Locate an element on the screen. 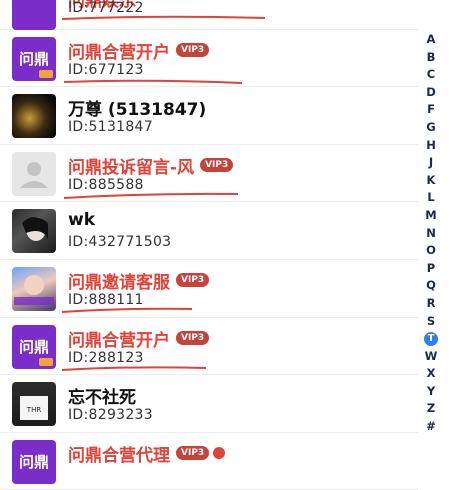 The image size is (450, 490). index-letter-y: Y is located at coordinates (431, 392).